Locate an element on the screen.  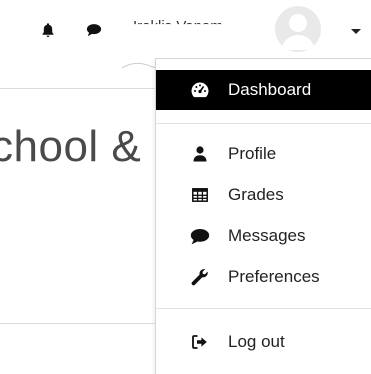
chevron-down-icon is located at coordinates (356, 31).